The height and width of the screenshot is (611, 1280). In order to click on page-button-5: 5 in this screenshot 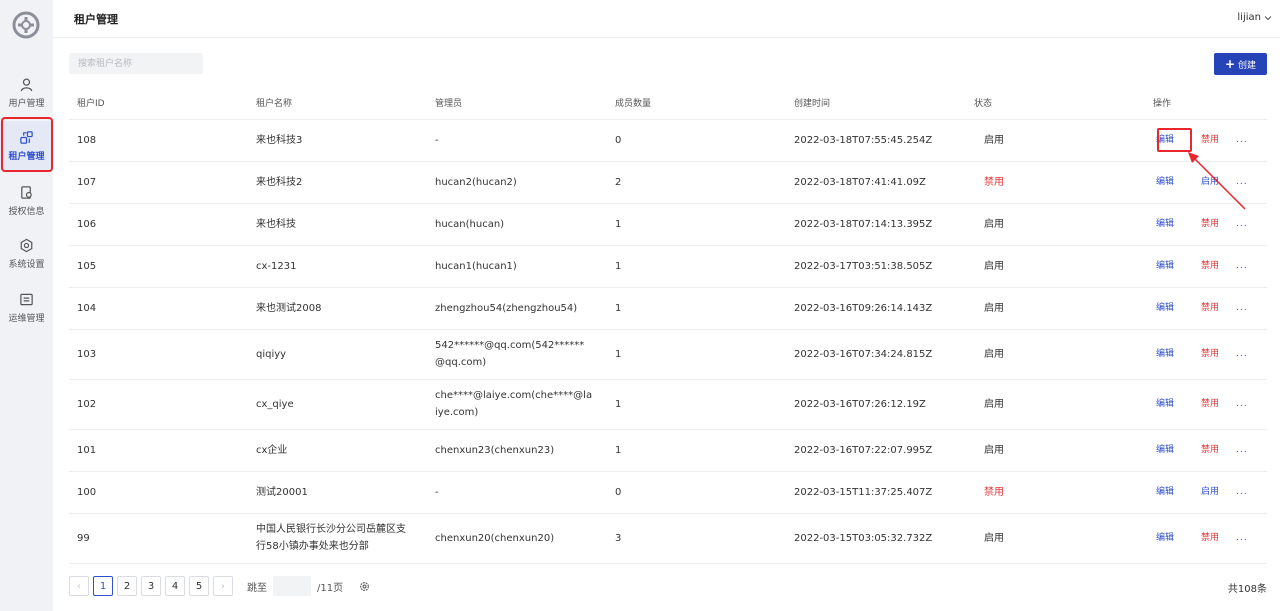, I will do `click(199, 586)`.